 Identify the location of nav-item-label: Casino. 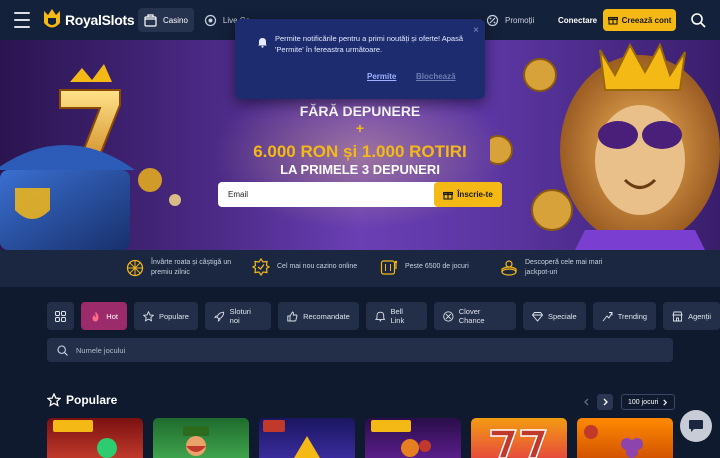
(175, 20).